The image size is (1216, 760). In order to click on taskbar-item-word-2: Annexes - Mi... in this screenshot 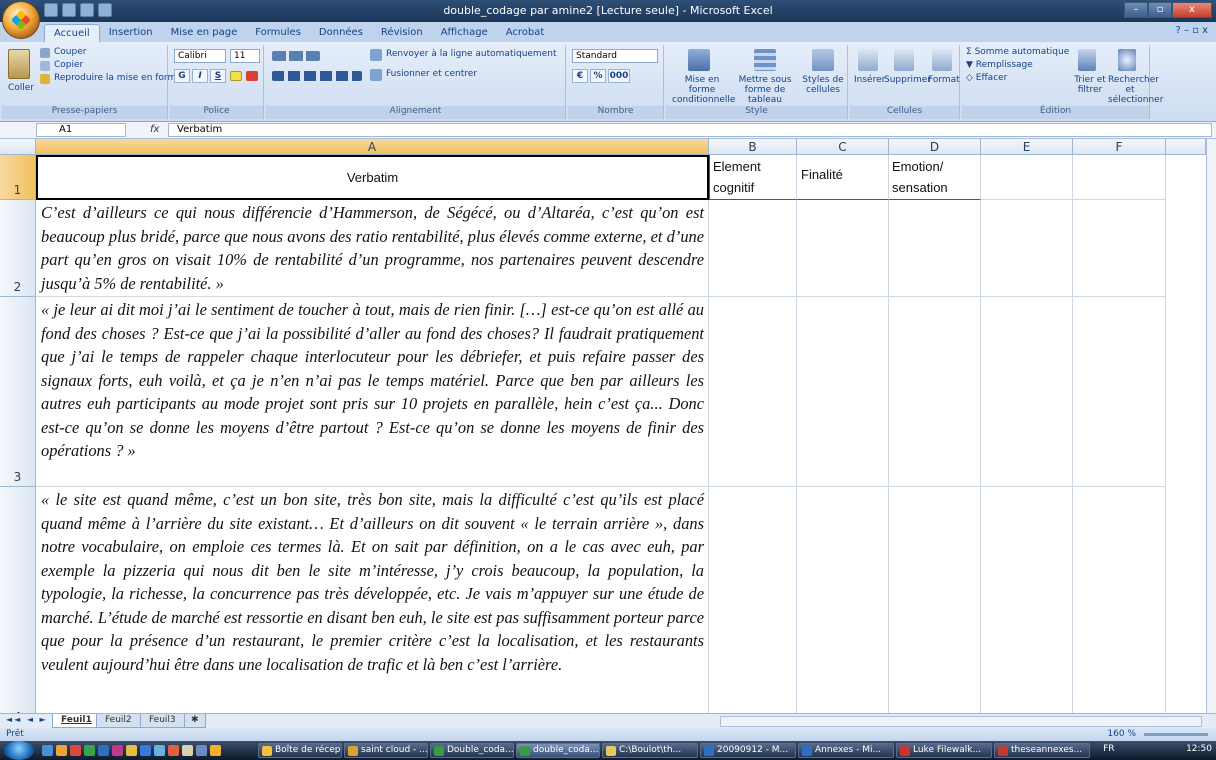, I will do `click(846, 750)`.